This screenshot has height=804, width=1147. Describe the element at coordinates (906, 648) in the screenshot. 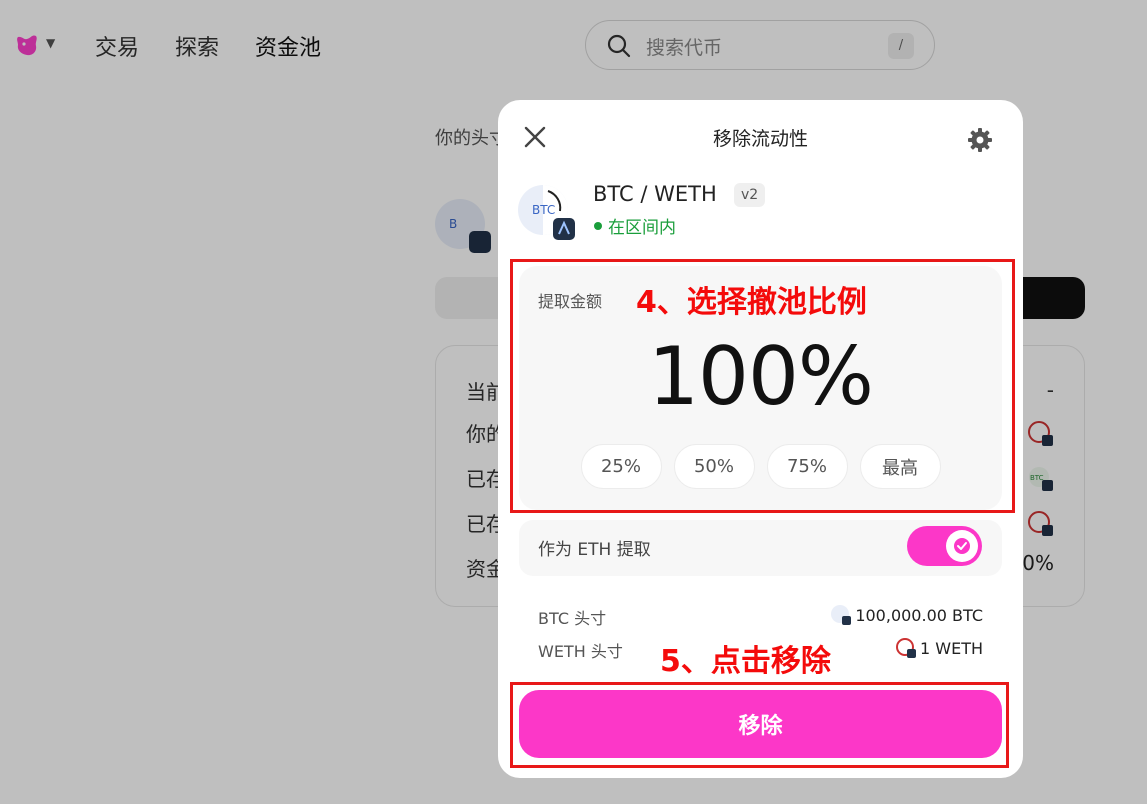

I see `weth-token-icon` at that location.